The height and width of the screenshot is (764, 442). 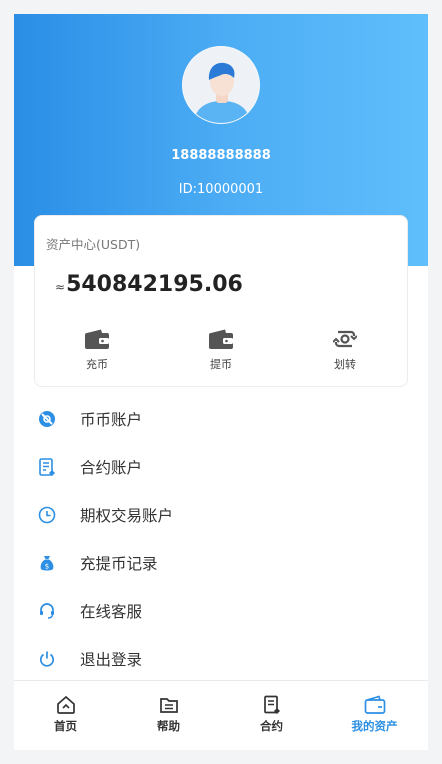 I want to click on user-avatar-icon, so click(x=221, y=85).